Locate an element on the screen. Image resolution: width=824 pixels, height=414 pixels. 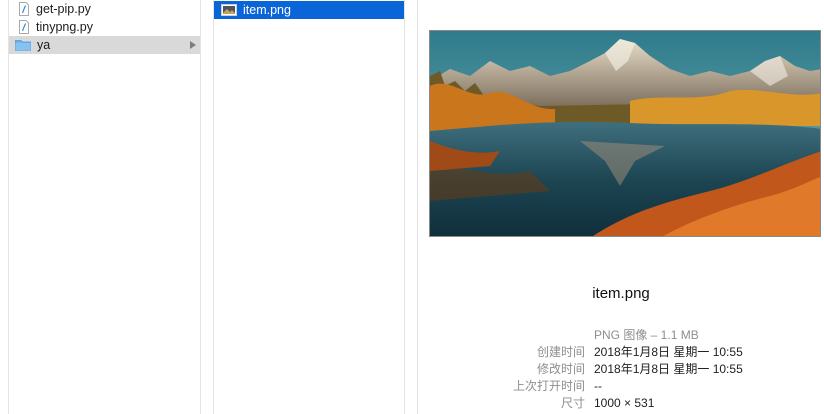
modified-value: 2018年1月8日 星期一 10:55 is located at coordinates (668, 369).